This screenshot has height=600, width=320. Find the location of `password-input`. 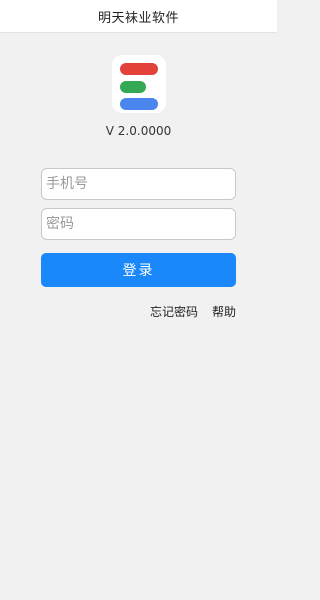

password-input is located at coordinates (138, 224).